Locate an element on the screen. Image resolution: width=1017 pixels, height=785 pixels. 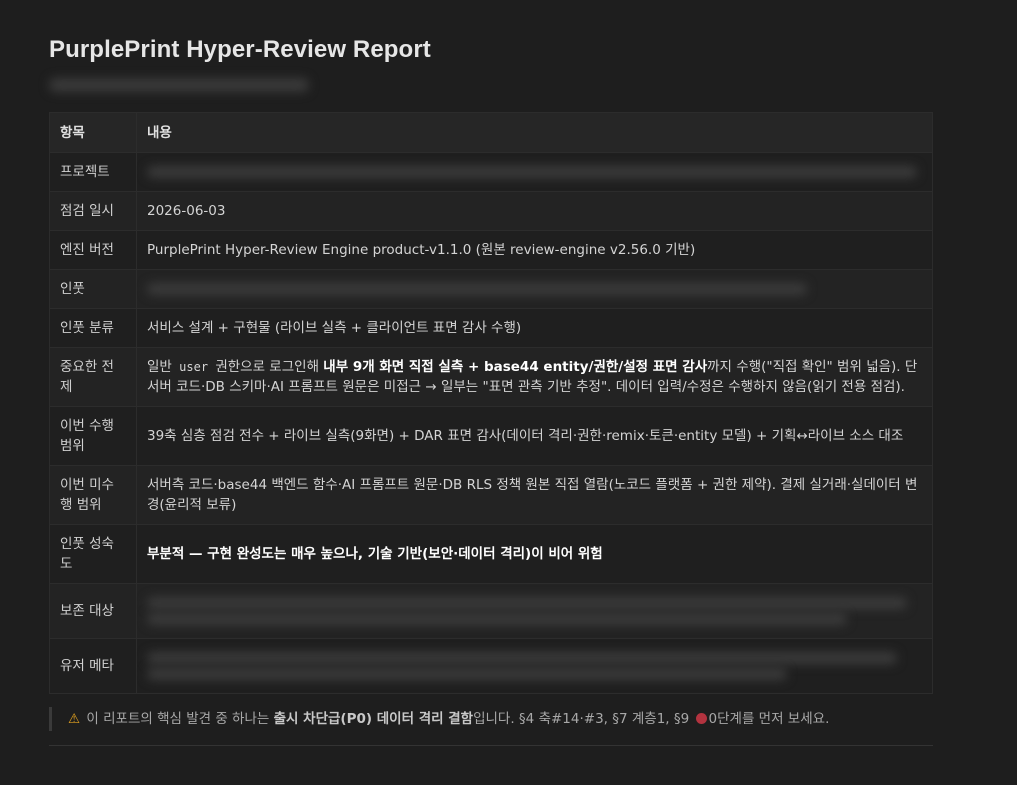
table-header-row: 항목 내용 is located at coordinates (491, 132).